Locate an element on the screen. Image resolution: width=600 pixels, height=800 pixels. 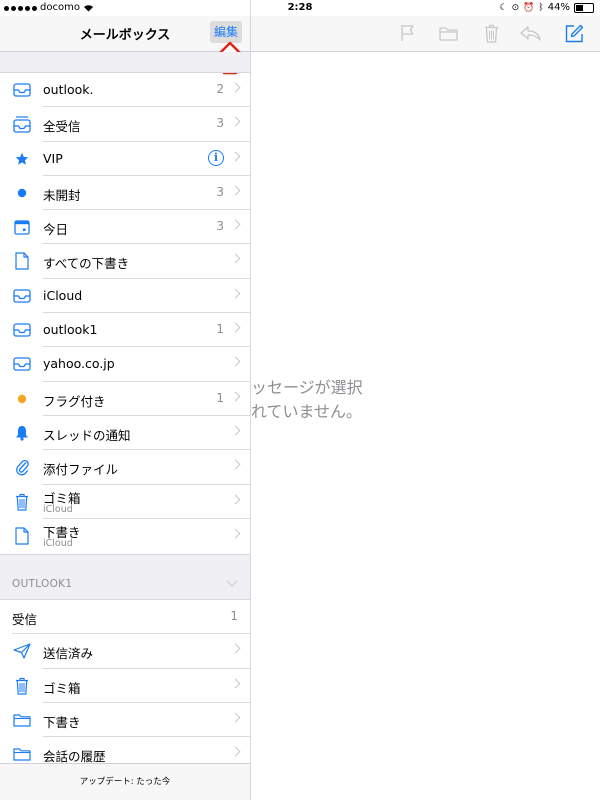
folder-row-trash: ゴミ箱 is located at coordinates (125, 686).